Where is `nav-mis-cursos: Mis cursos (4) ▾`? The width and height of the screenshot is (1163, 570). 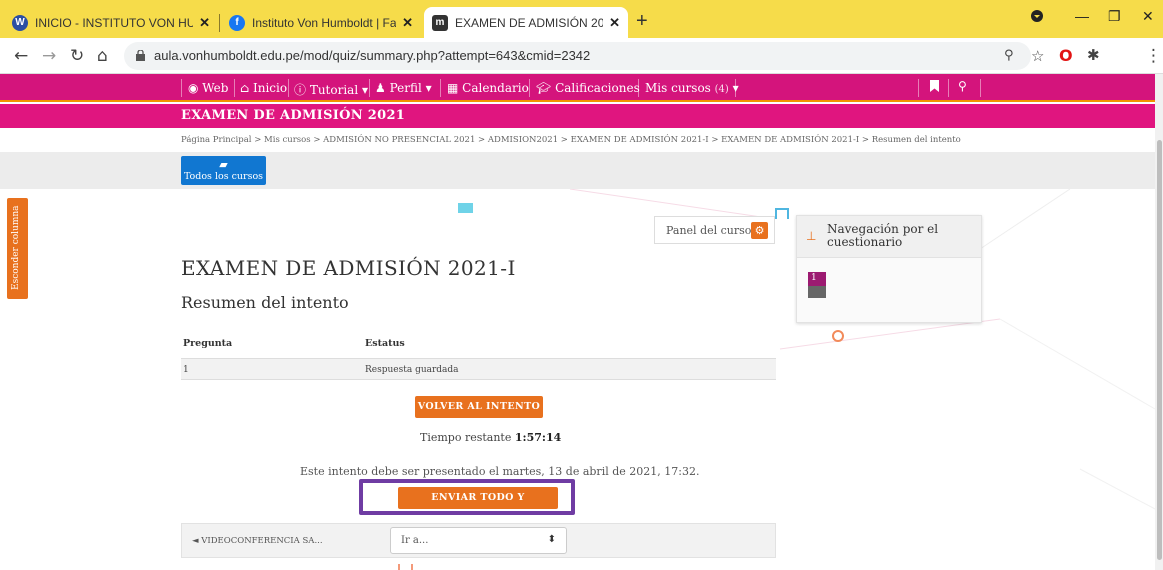
nav-mis-cursos: Mis cursos (4) ▾ is located at coordinates (692, 88).